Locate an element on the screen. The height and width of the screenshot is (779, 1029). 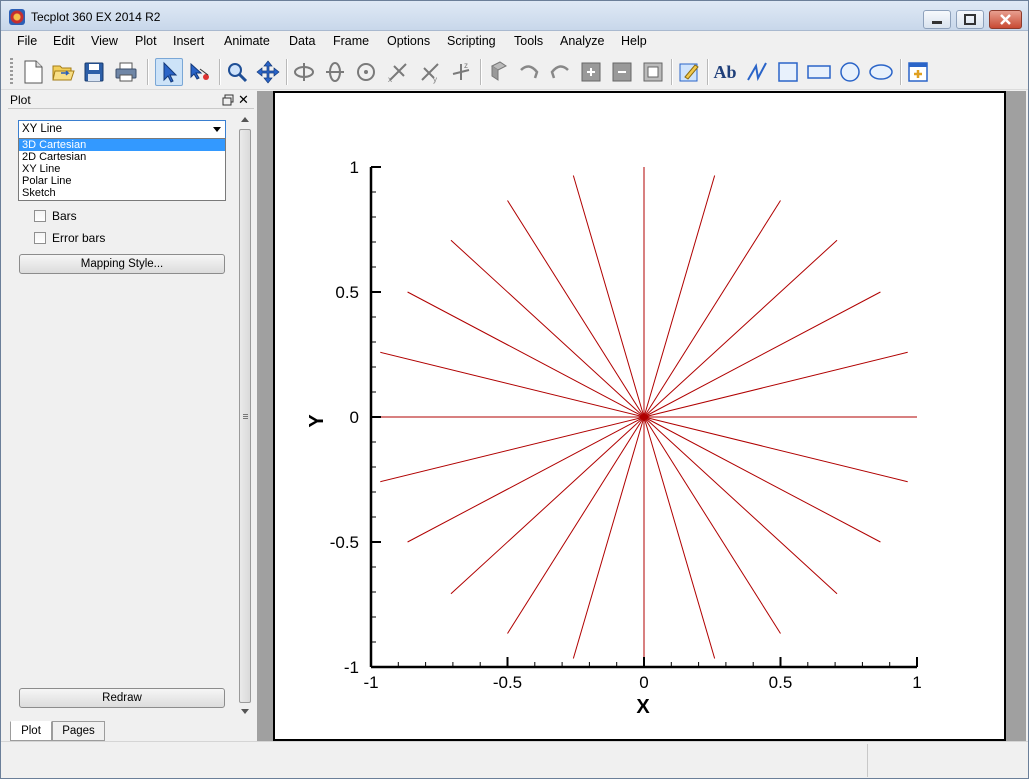
menu-edit: Edit is located at coordinates (64, 41).